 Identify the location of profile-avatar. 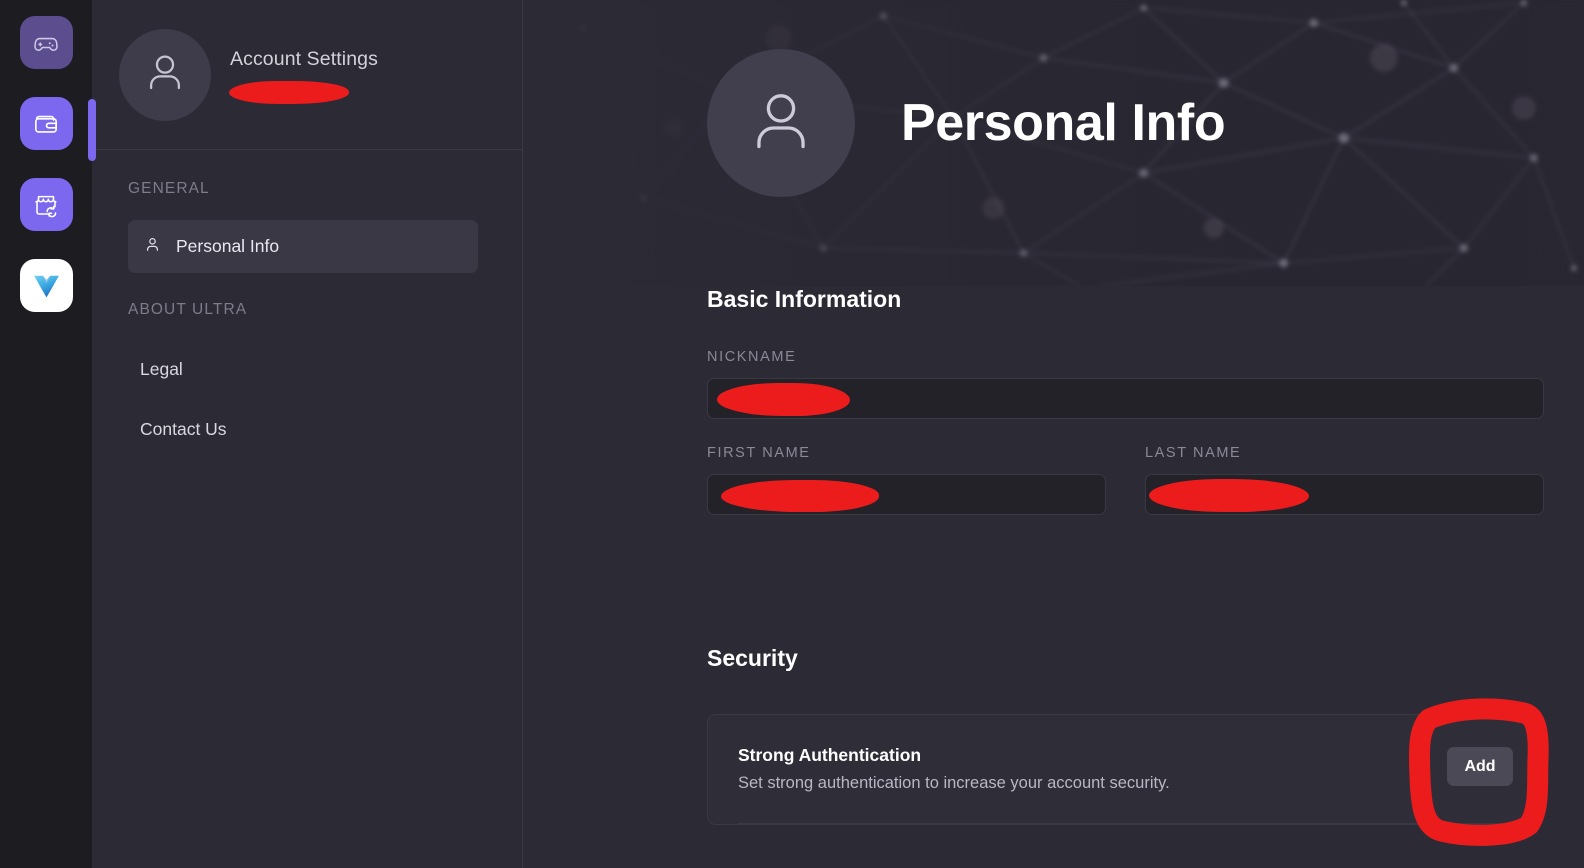
(781, 123).